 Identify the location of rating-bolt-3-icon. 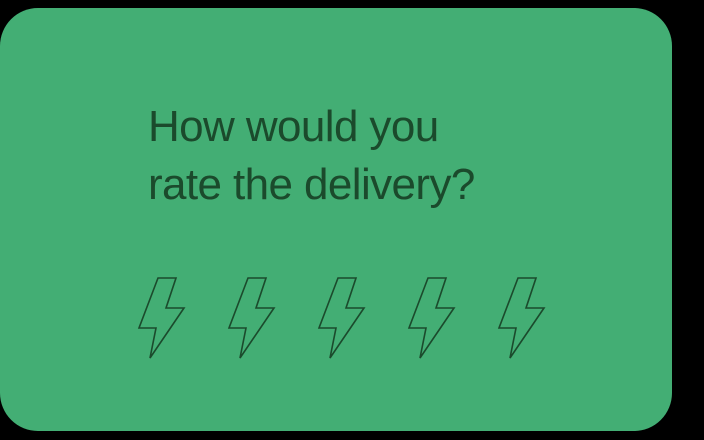
(340, 318).